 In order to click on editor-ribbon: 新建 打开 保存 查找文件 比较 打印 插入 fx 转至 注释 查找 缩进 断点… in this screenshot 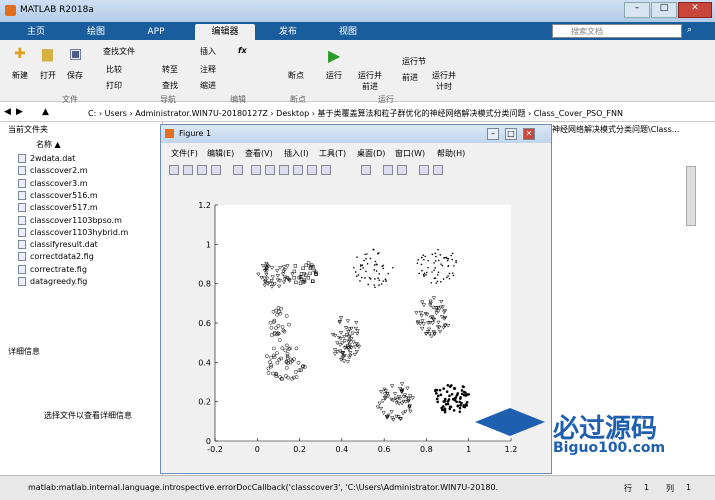, I will do `click(357, 71)`.